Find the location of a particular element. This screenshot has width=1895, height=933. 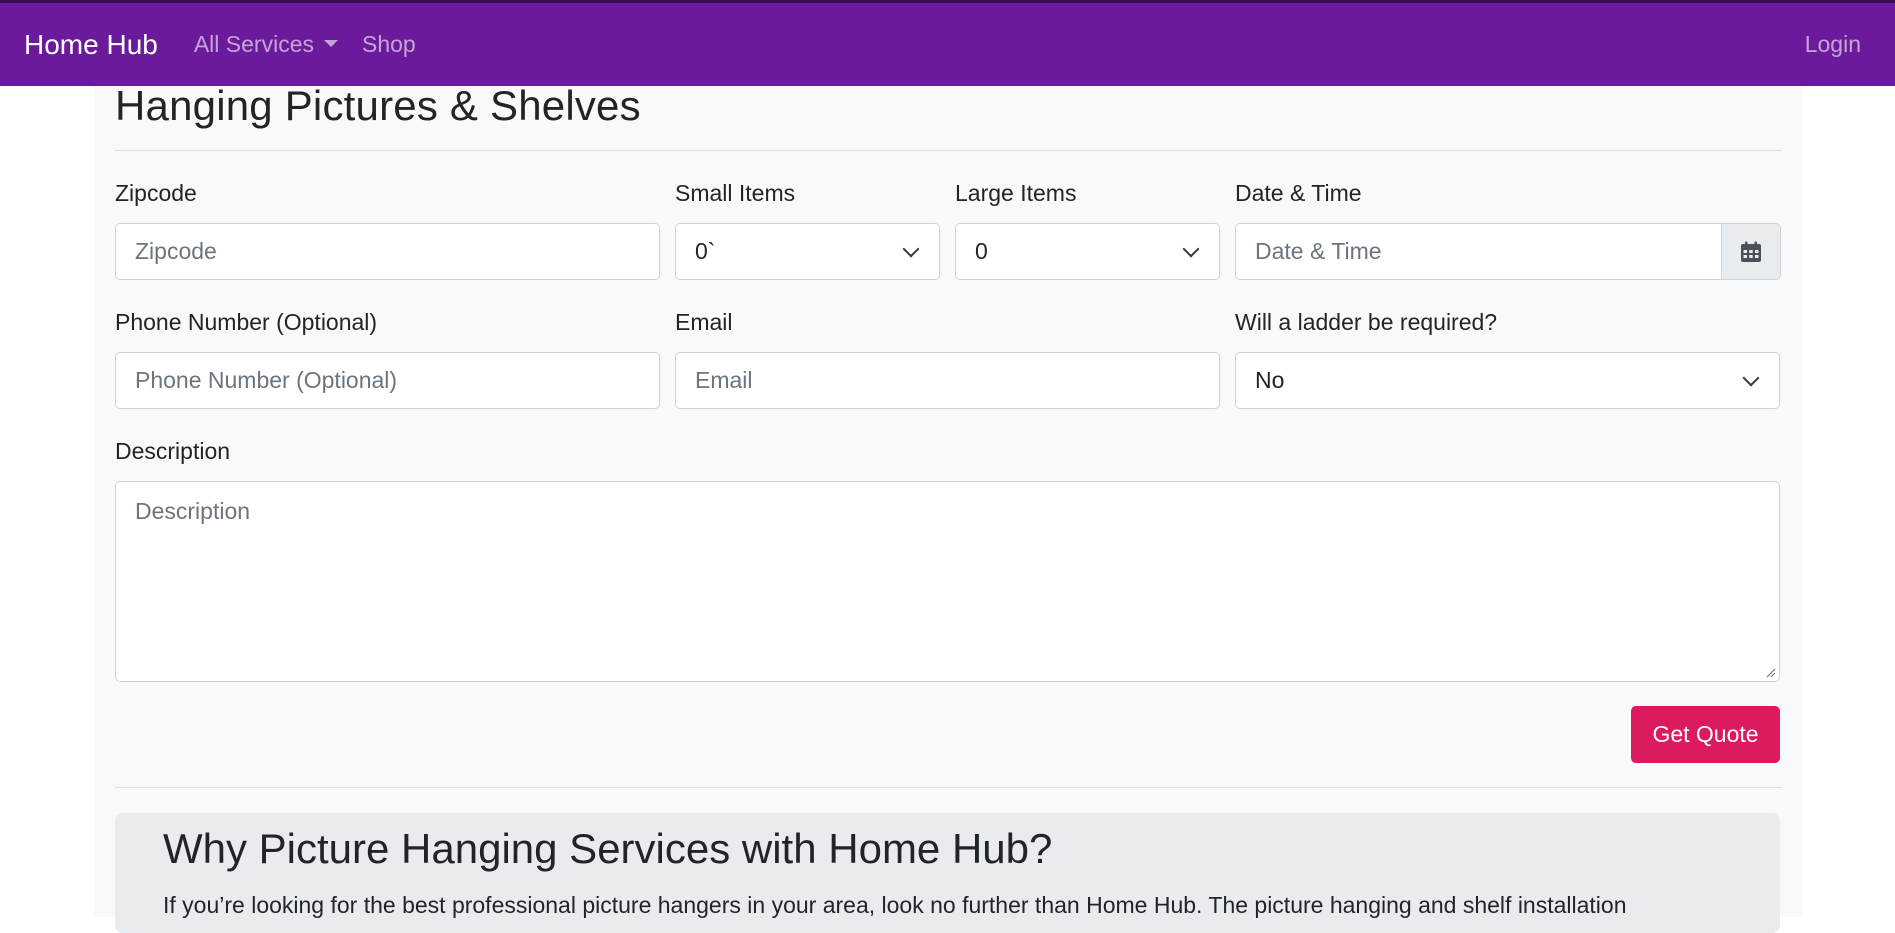

all-services-dropdown: All Services is located at coordinates (266, 44).